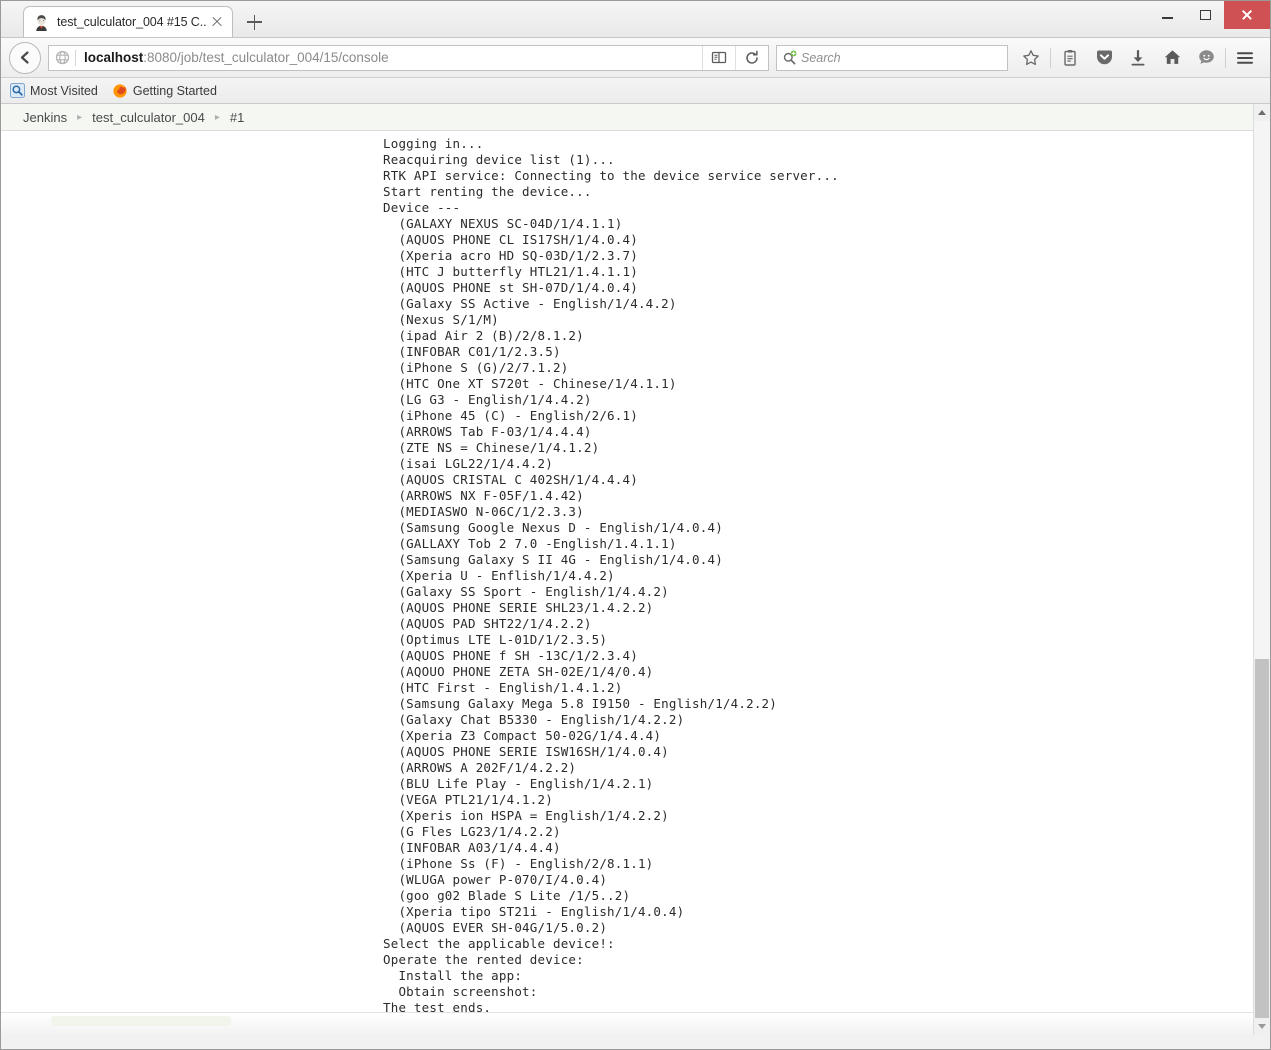 The width and height of the screenshot is (1271, 1050). I want to click on new-tab-button, so click(254, 22).